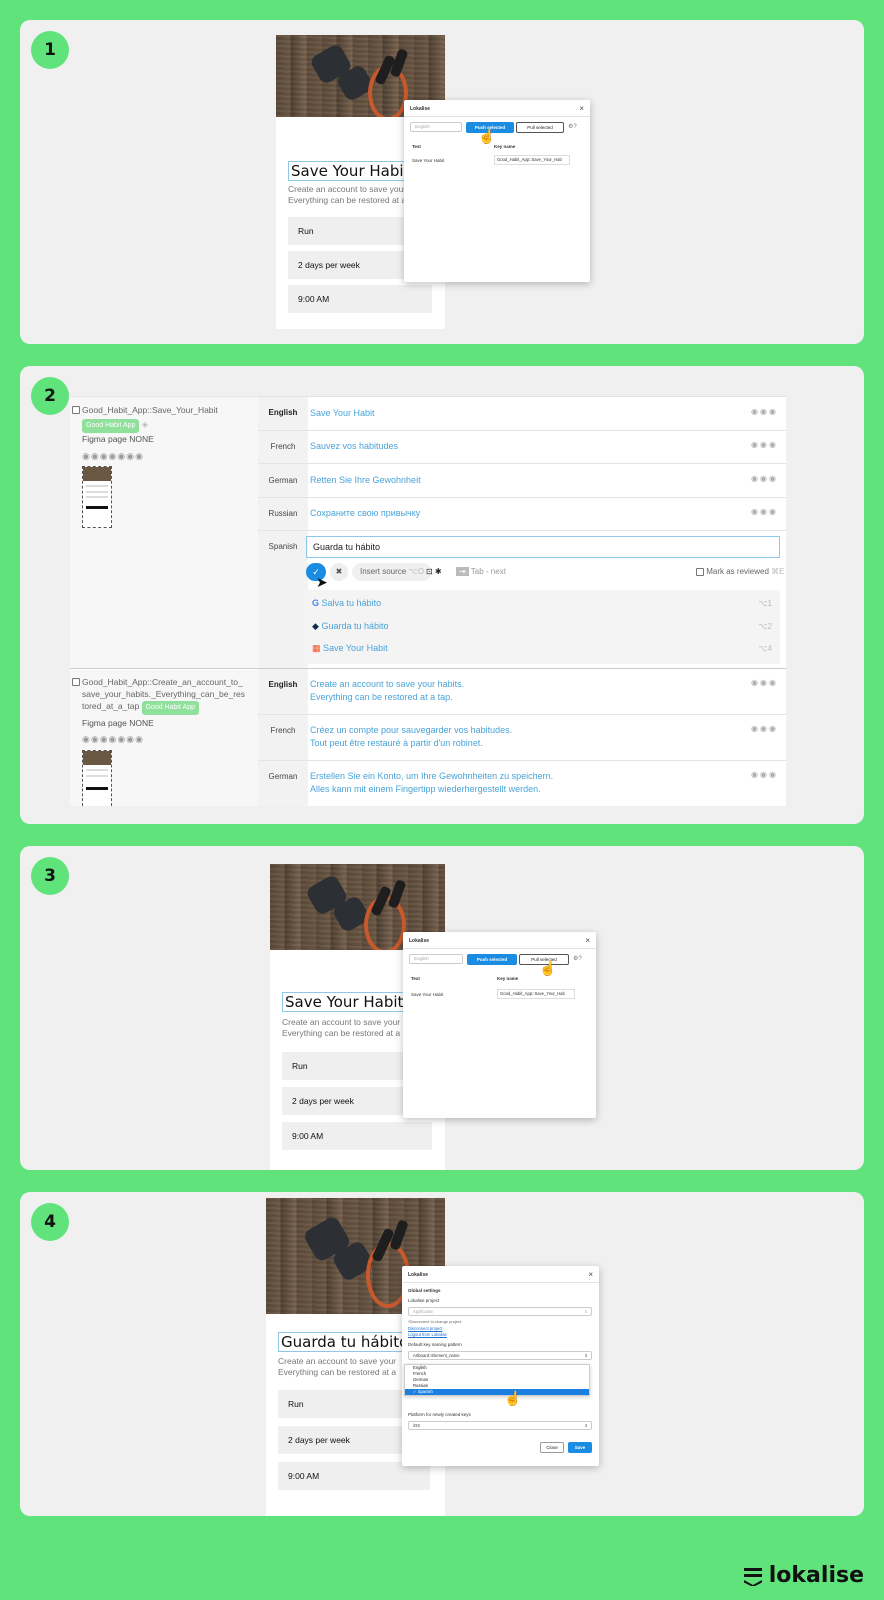  I want to click on lang-label-russian: Russian, so click(283, 513).